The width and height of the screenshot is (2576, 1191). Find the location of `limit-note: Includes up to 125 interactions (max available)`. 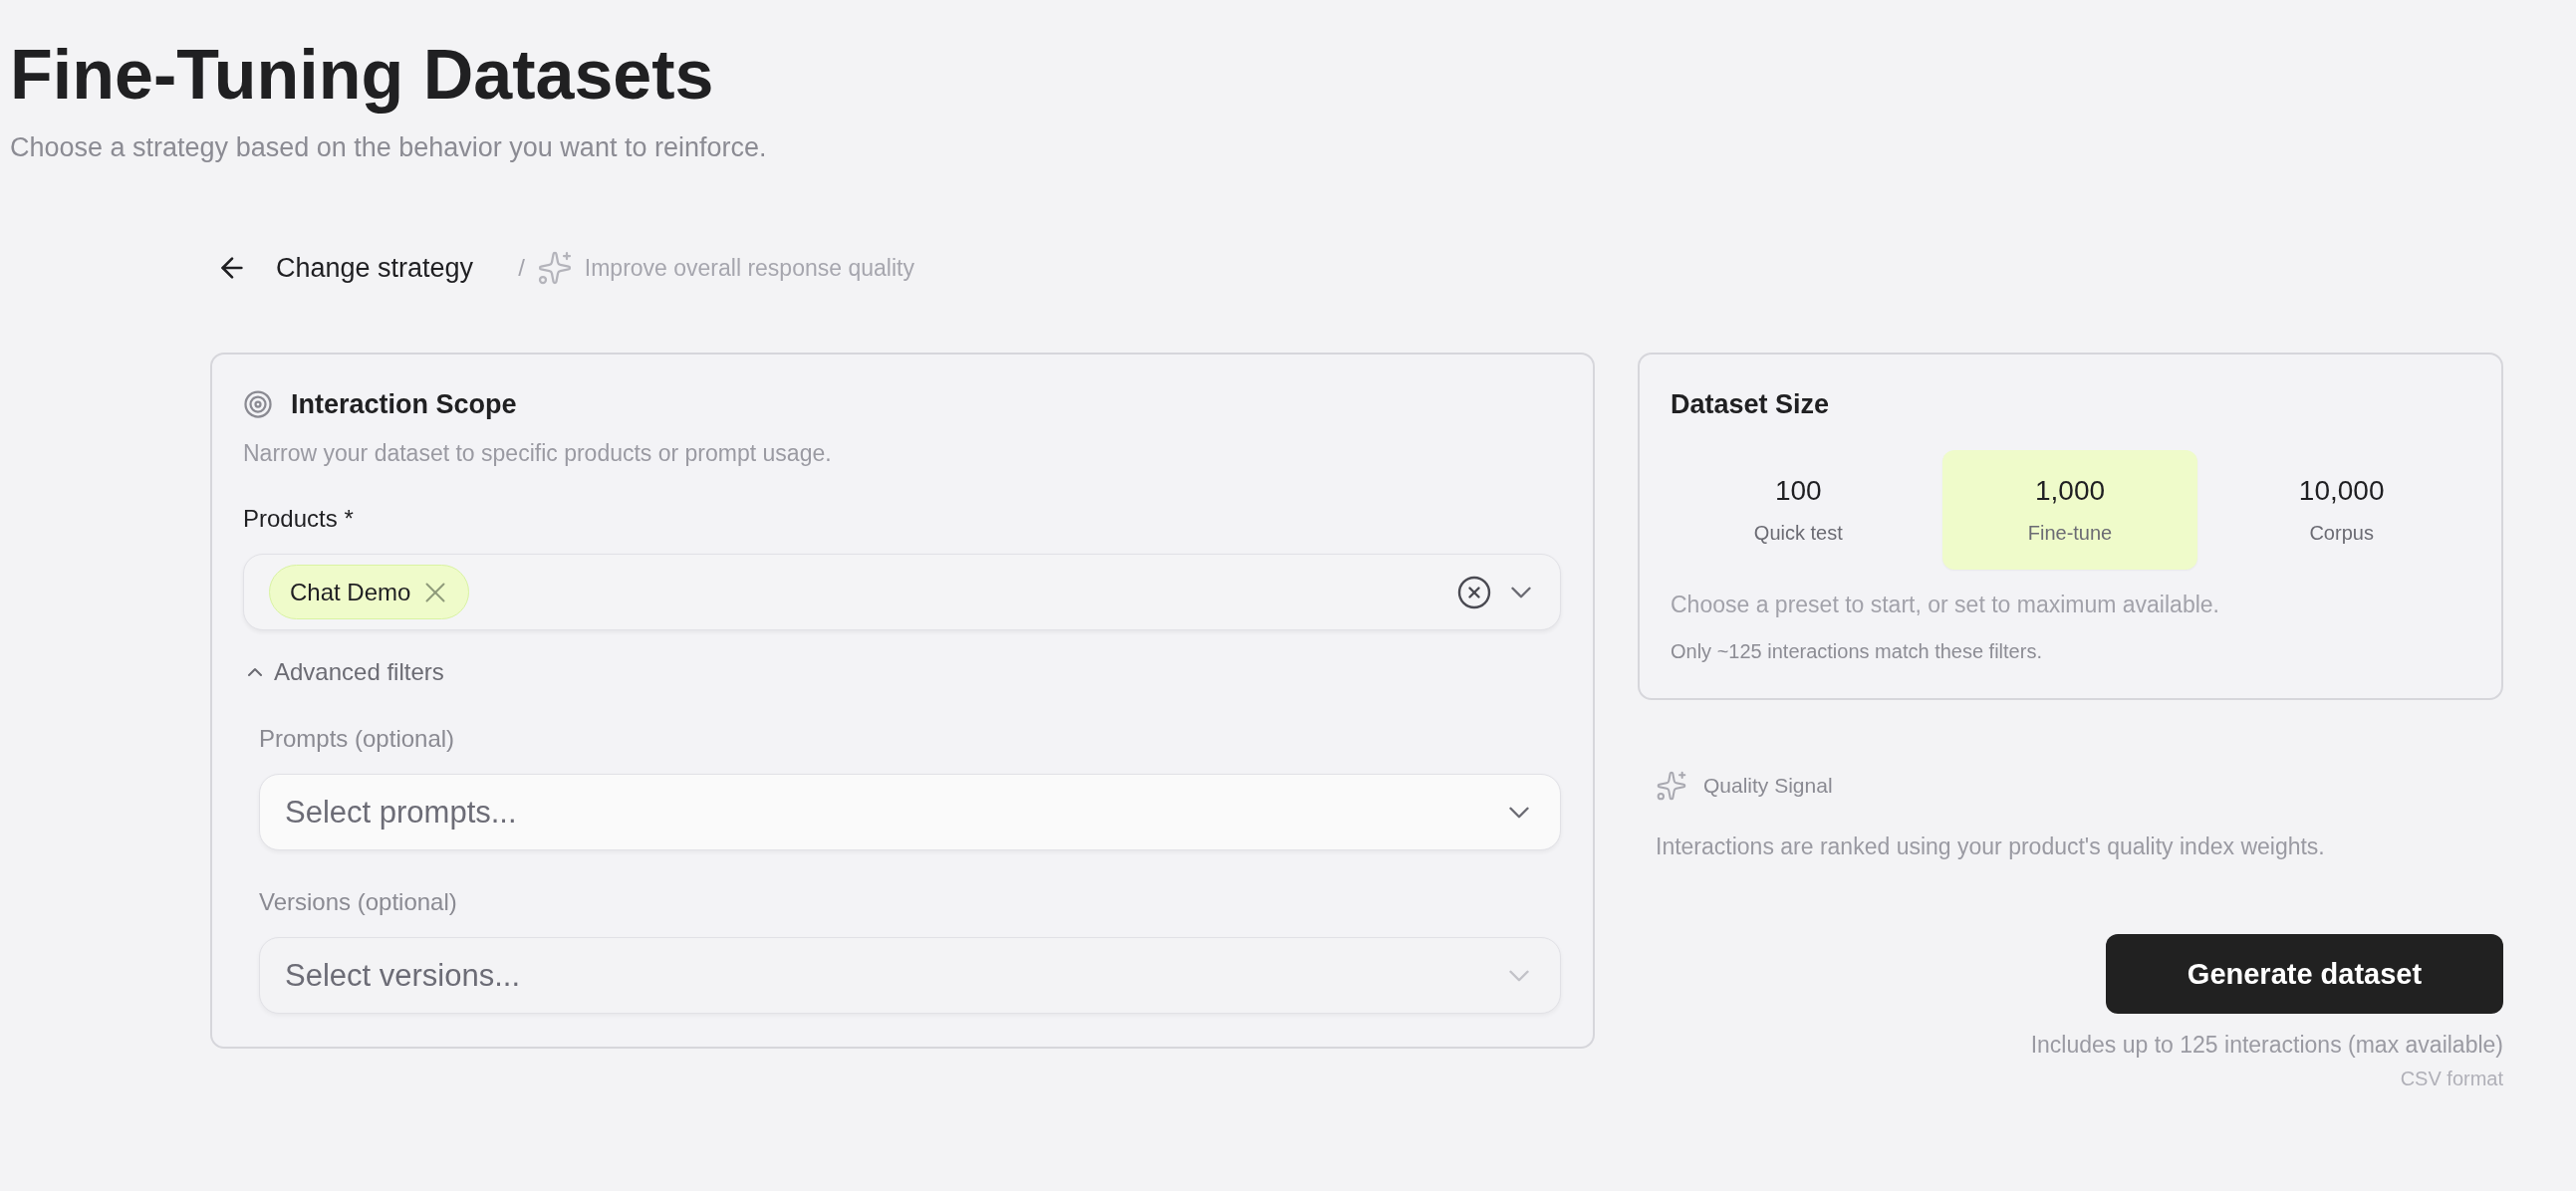

limit-note: Includes up to 125 interactions (max available) is located at coordinates (2266, 1045).